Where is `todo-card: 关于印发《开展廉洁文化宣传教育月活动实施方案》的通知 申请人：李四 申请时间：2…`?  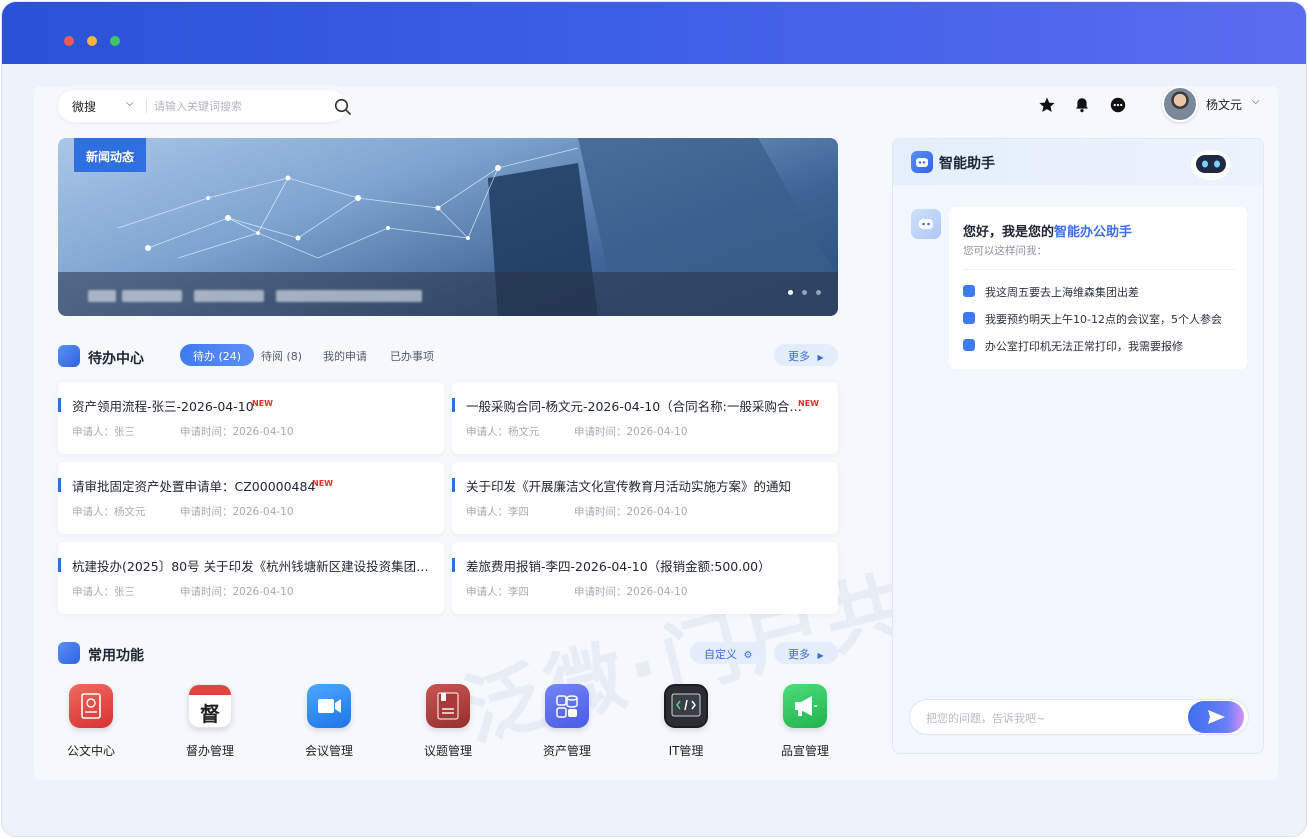
todo-card: 关于印发《开展廉洁文化宣传教育月活动实施方案》的通知 申请人：李四 申请时间：2… is located at coordinates (645, 498).